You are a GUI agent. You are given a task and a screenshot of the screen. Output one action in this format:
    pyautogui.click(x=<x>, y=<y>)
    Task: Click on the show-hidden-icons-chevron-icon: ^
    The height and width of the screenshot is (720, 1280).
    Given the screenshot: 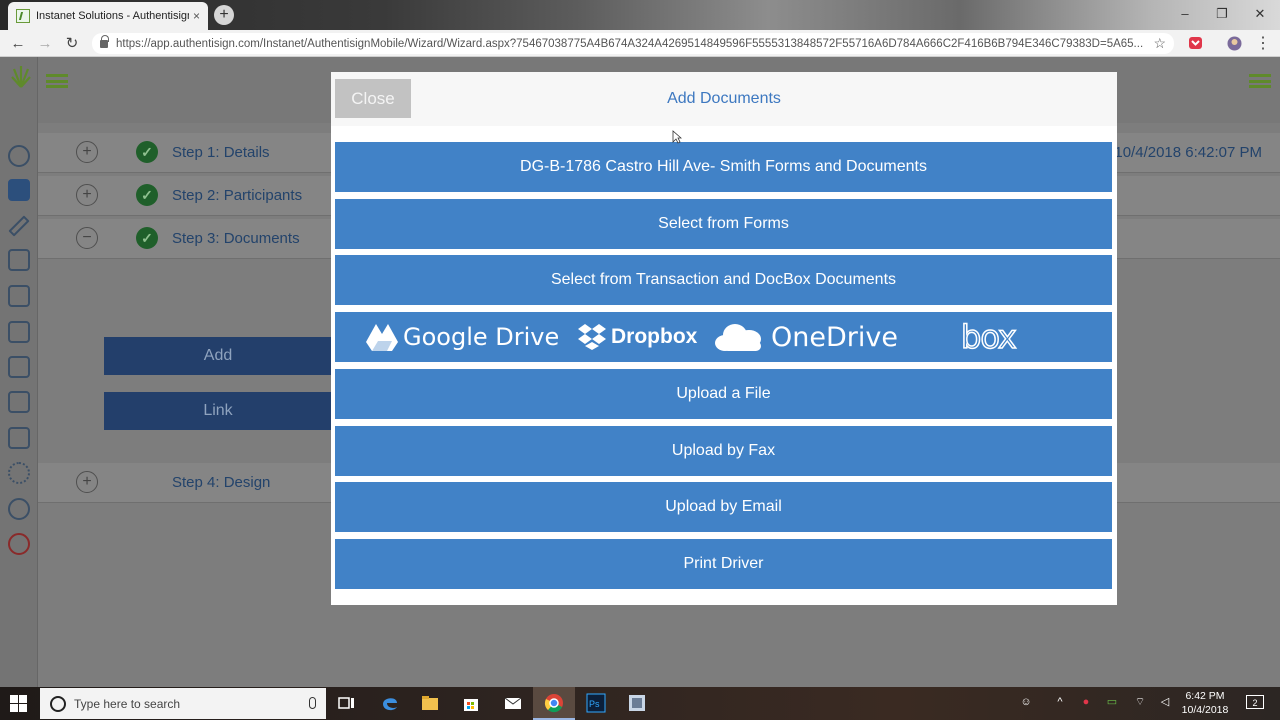 What is the action you would take?
    pyautogui.click(x=1060, y=702)
    